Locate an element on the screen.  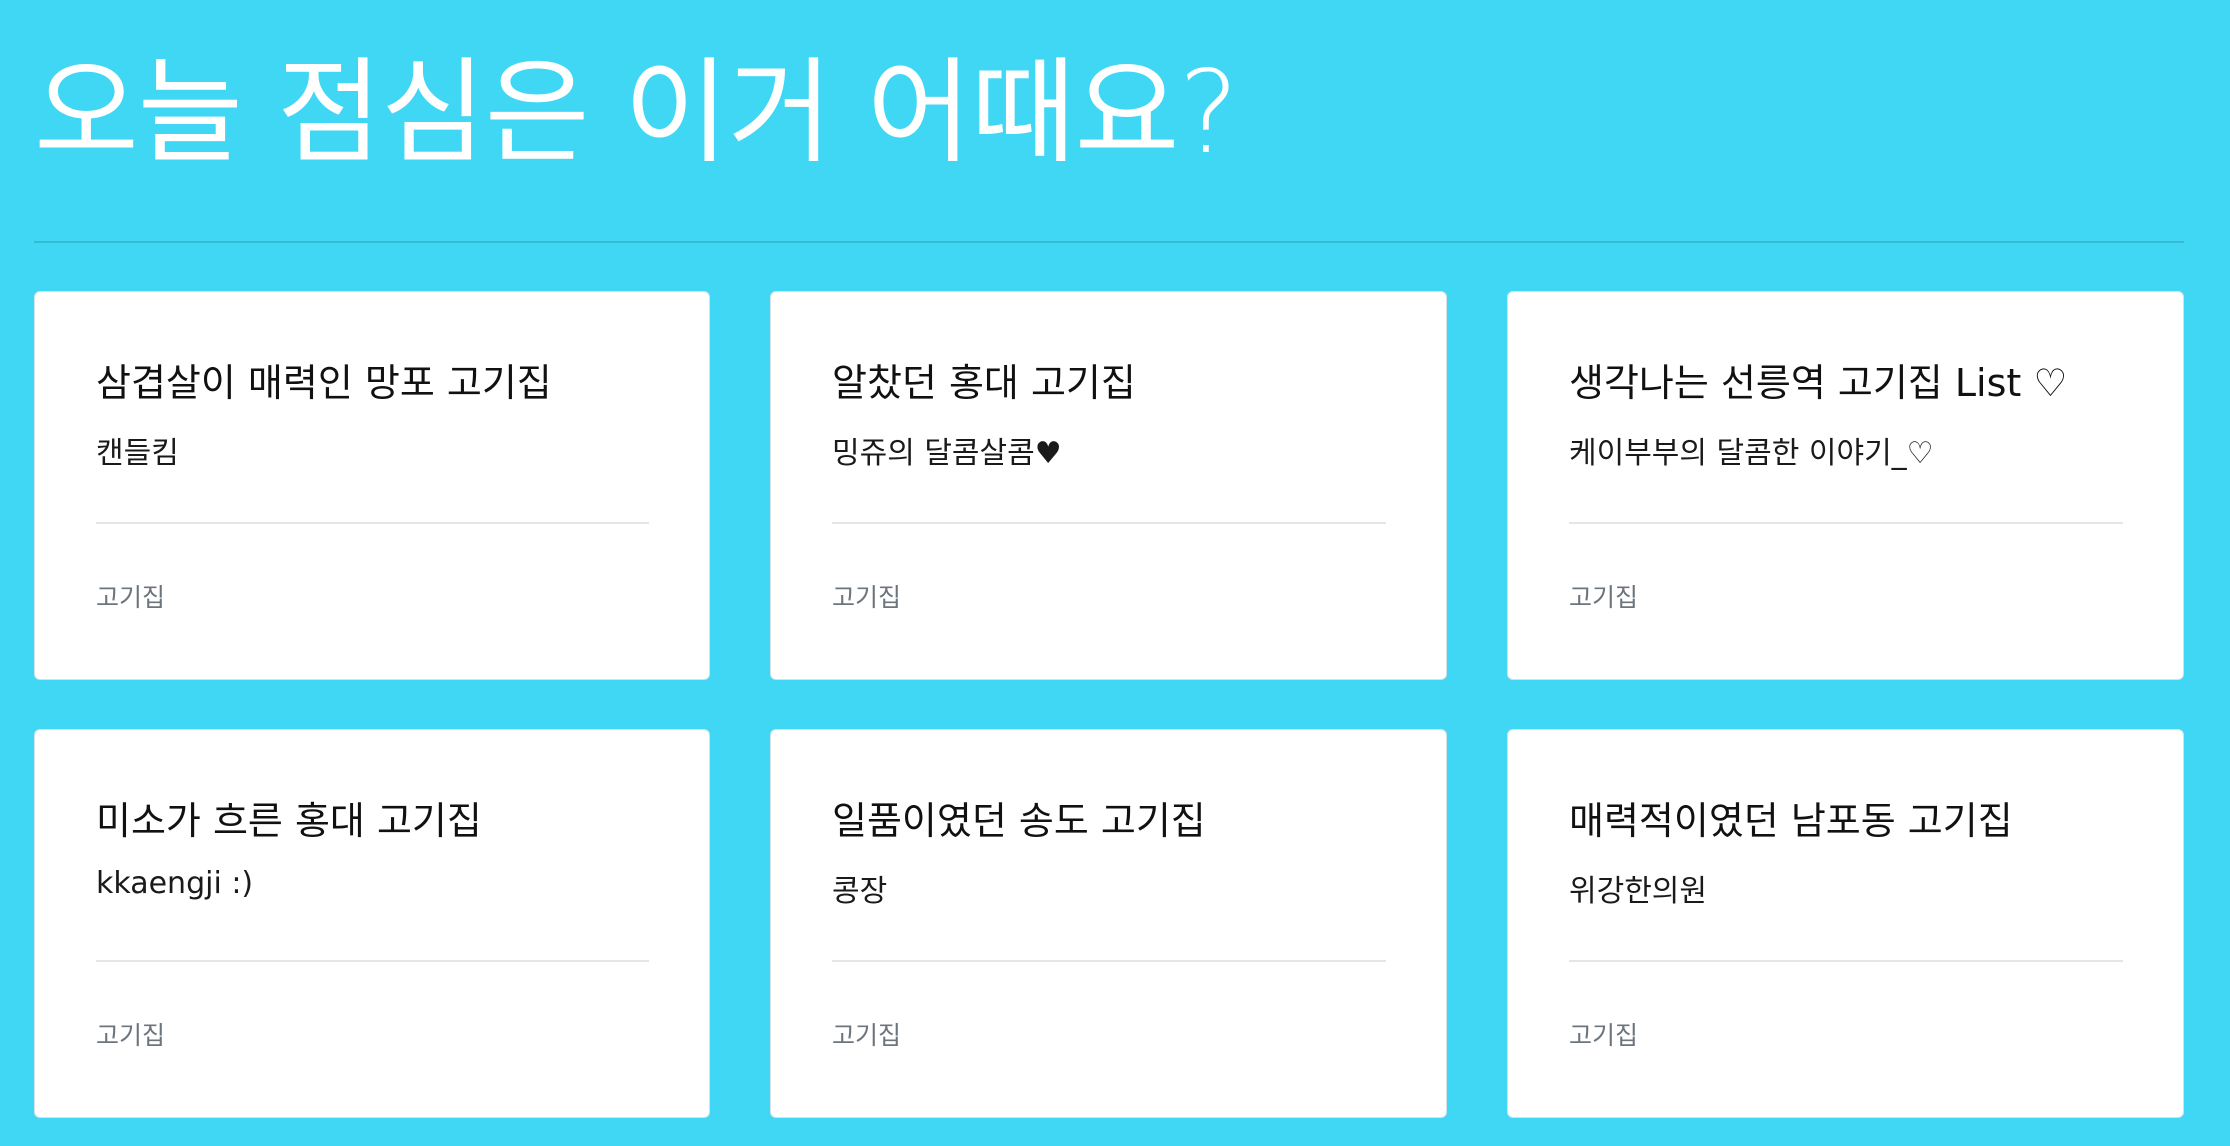
card-author: 위강한의원 is located at coordinates (1638, 891).